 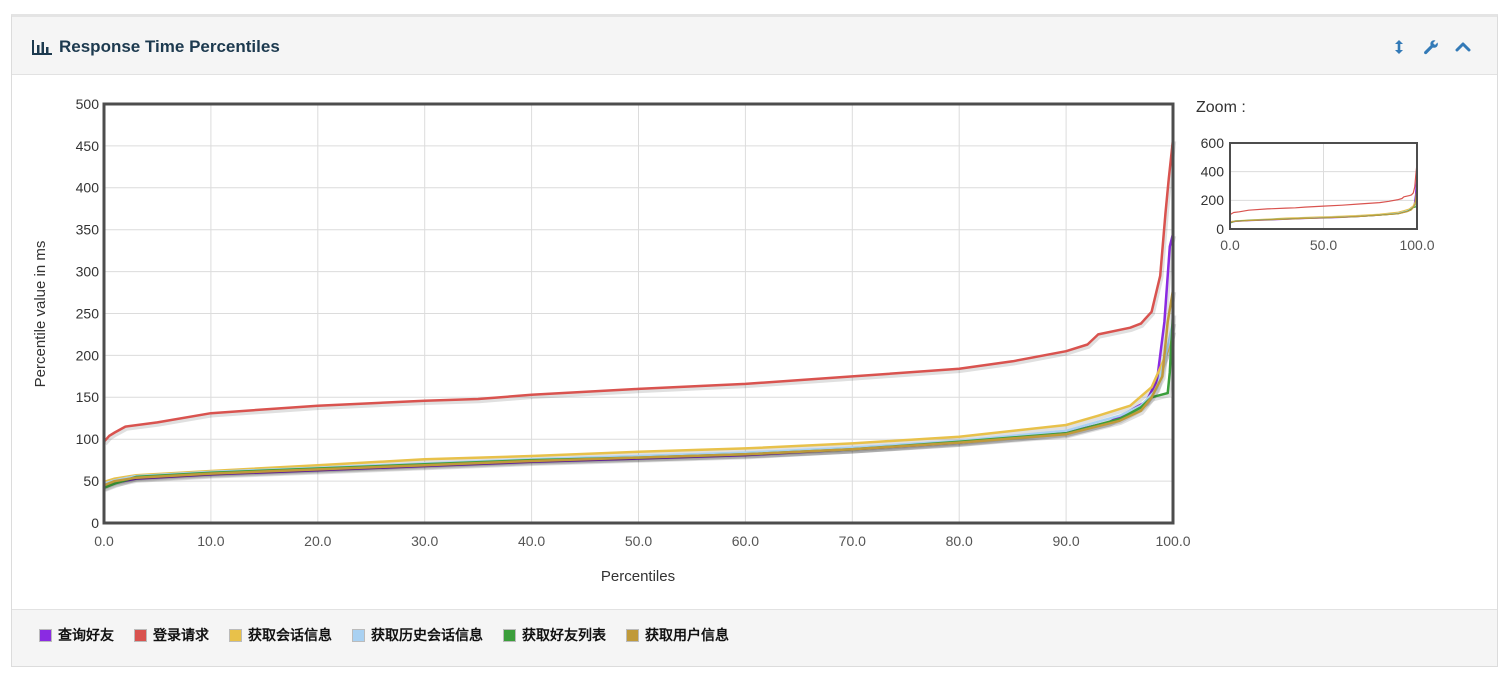 I want to click on resize-vertical-icon, so click(x=1399, y=47).